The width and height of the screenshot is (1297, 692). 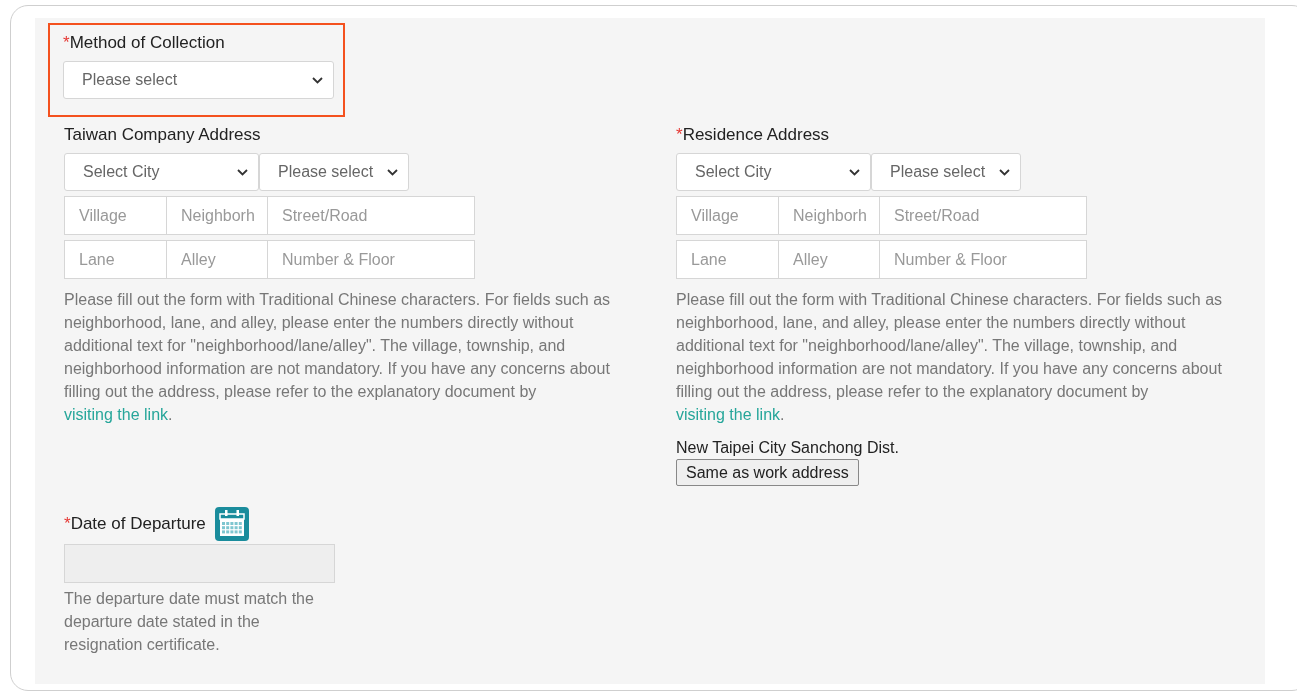 I want to click on field-label: Method of Collection, so click(x=147, y=43).